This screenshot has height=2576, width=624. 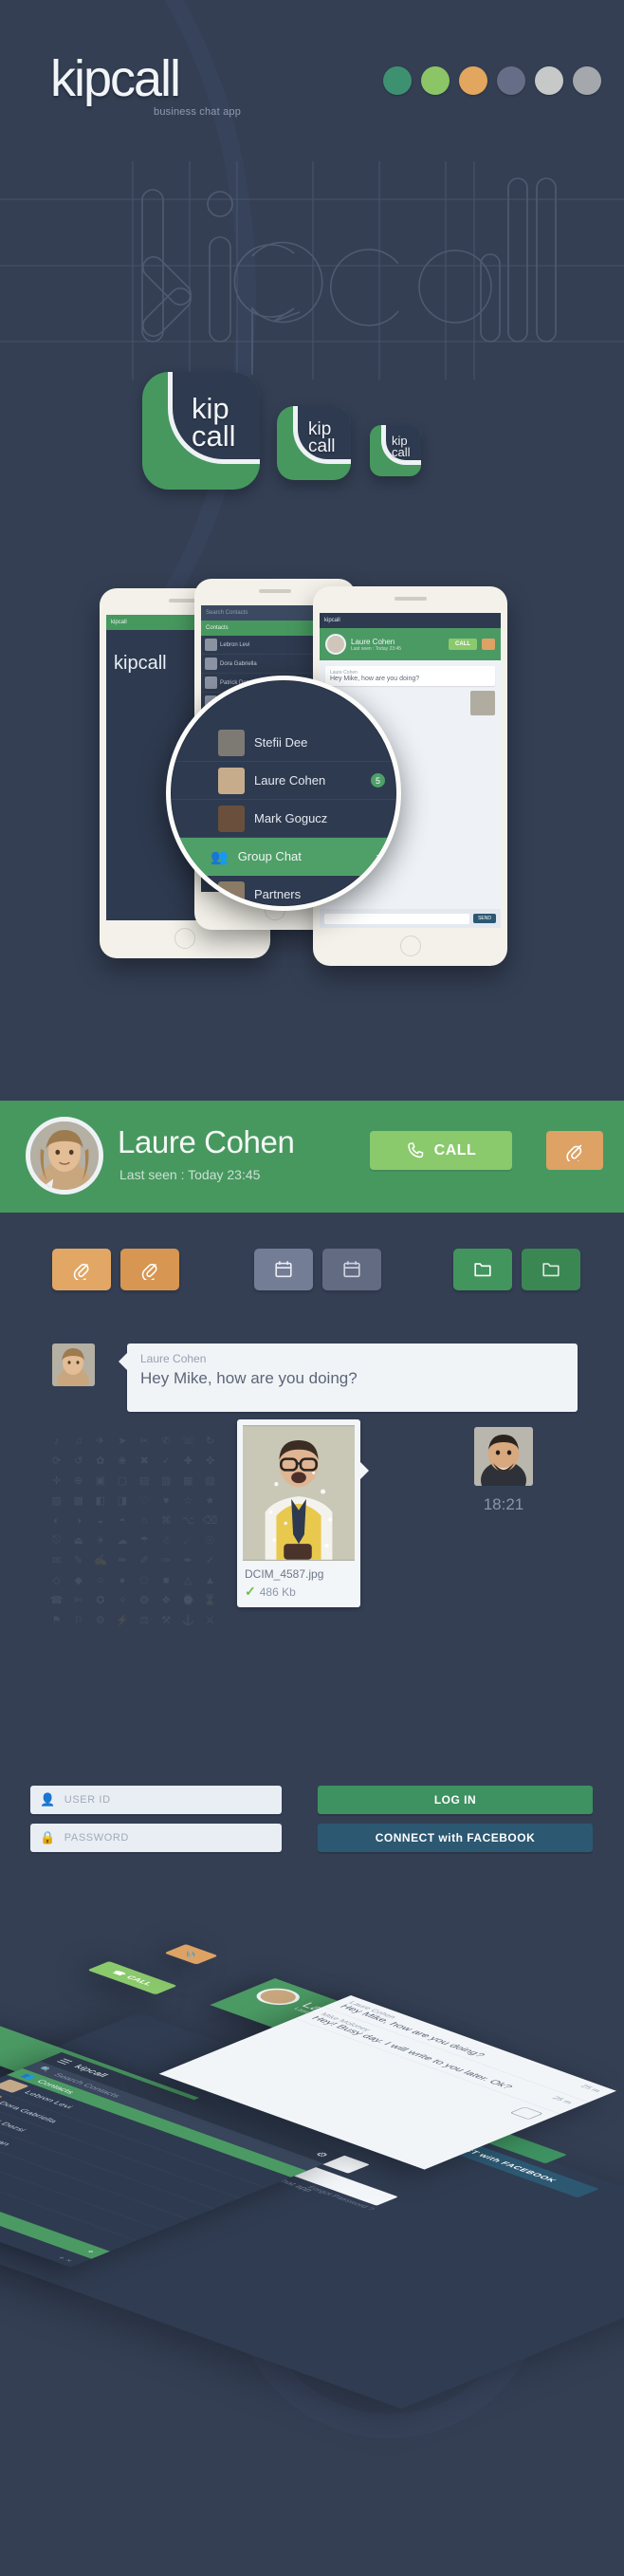 I want to click on folder-icon, so click(x=482, y=1270).